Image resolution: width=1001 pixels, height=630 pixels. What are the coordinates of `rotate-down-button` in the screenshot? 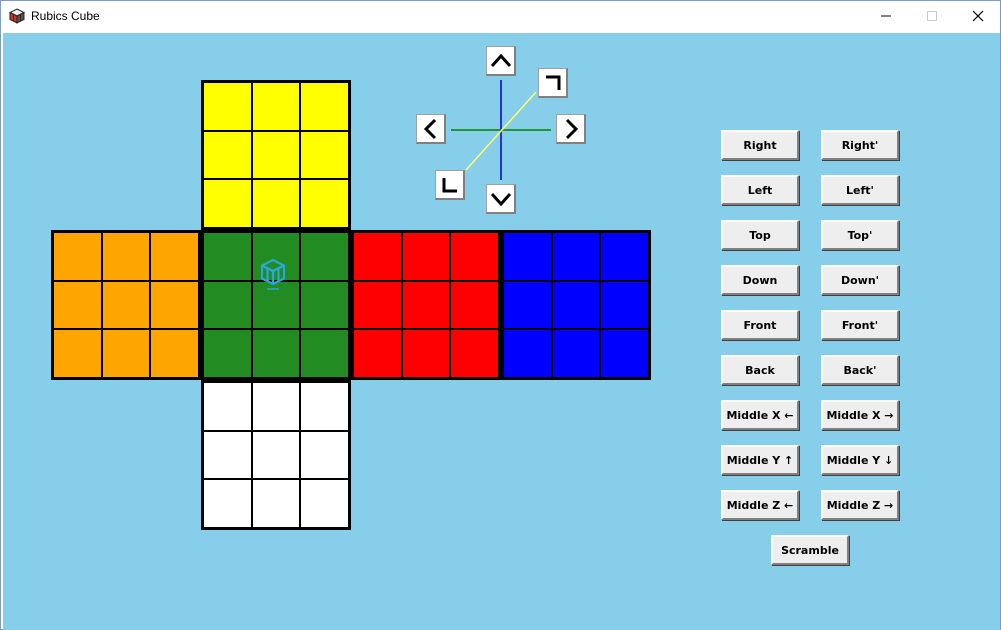 It's located at (501, 199).